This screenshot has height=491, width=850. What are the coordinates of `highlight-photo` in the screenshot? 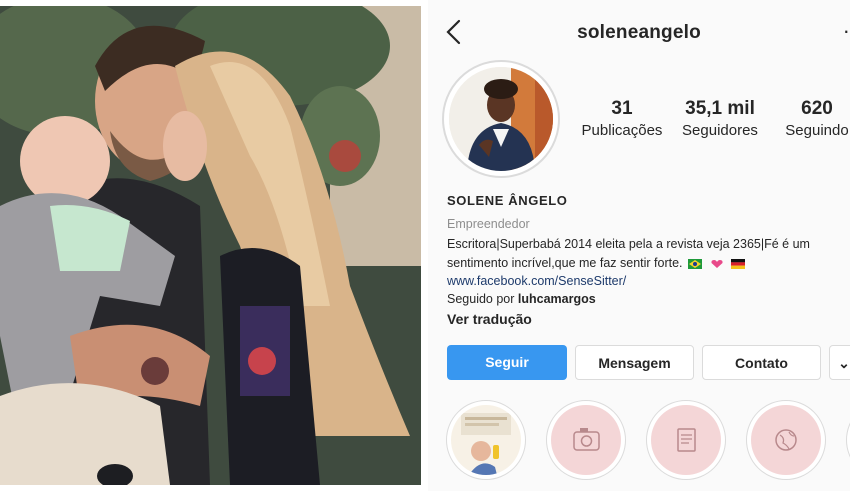 It's located at (486, 440).